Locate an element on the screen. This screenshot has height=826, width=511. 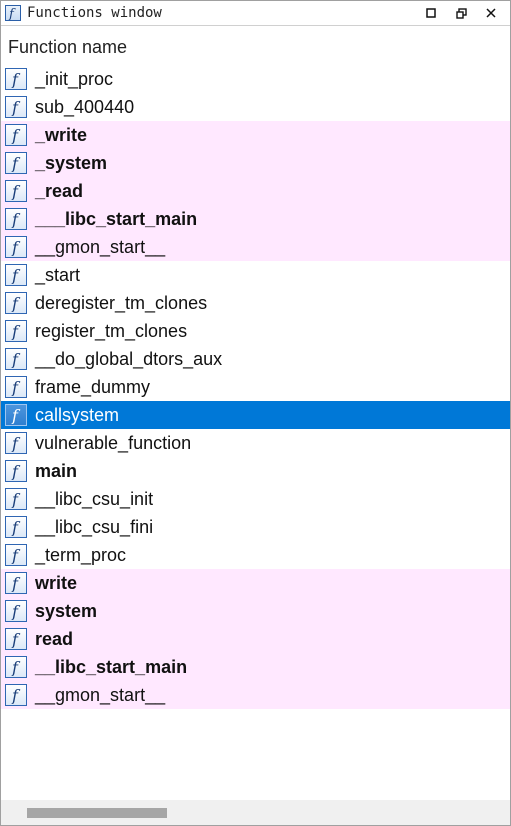
function-name: read is located at coordinates (54, 638).